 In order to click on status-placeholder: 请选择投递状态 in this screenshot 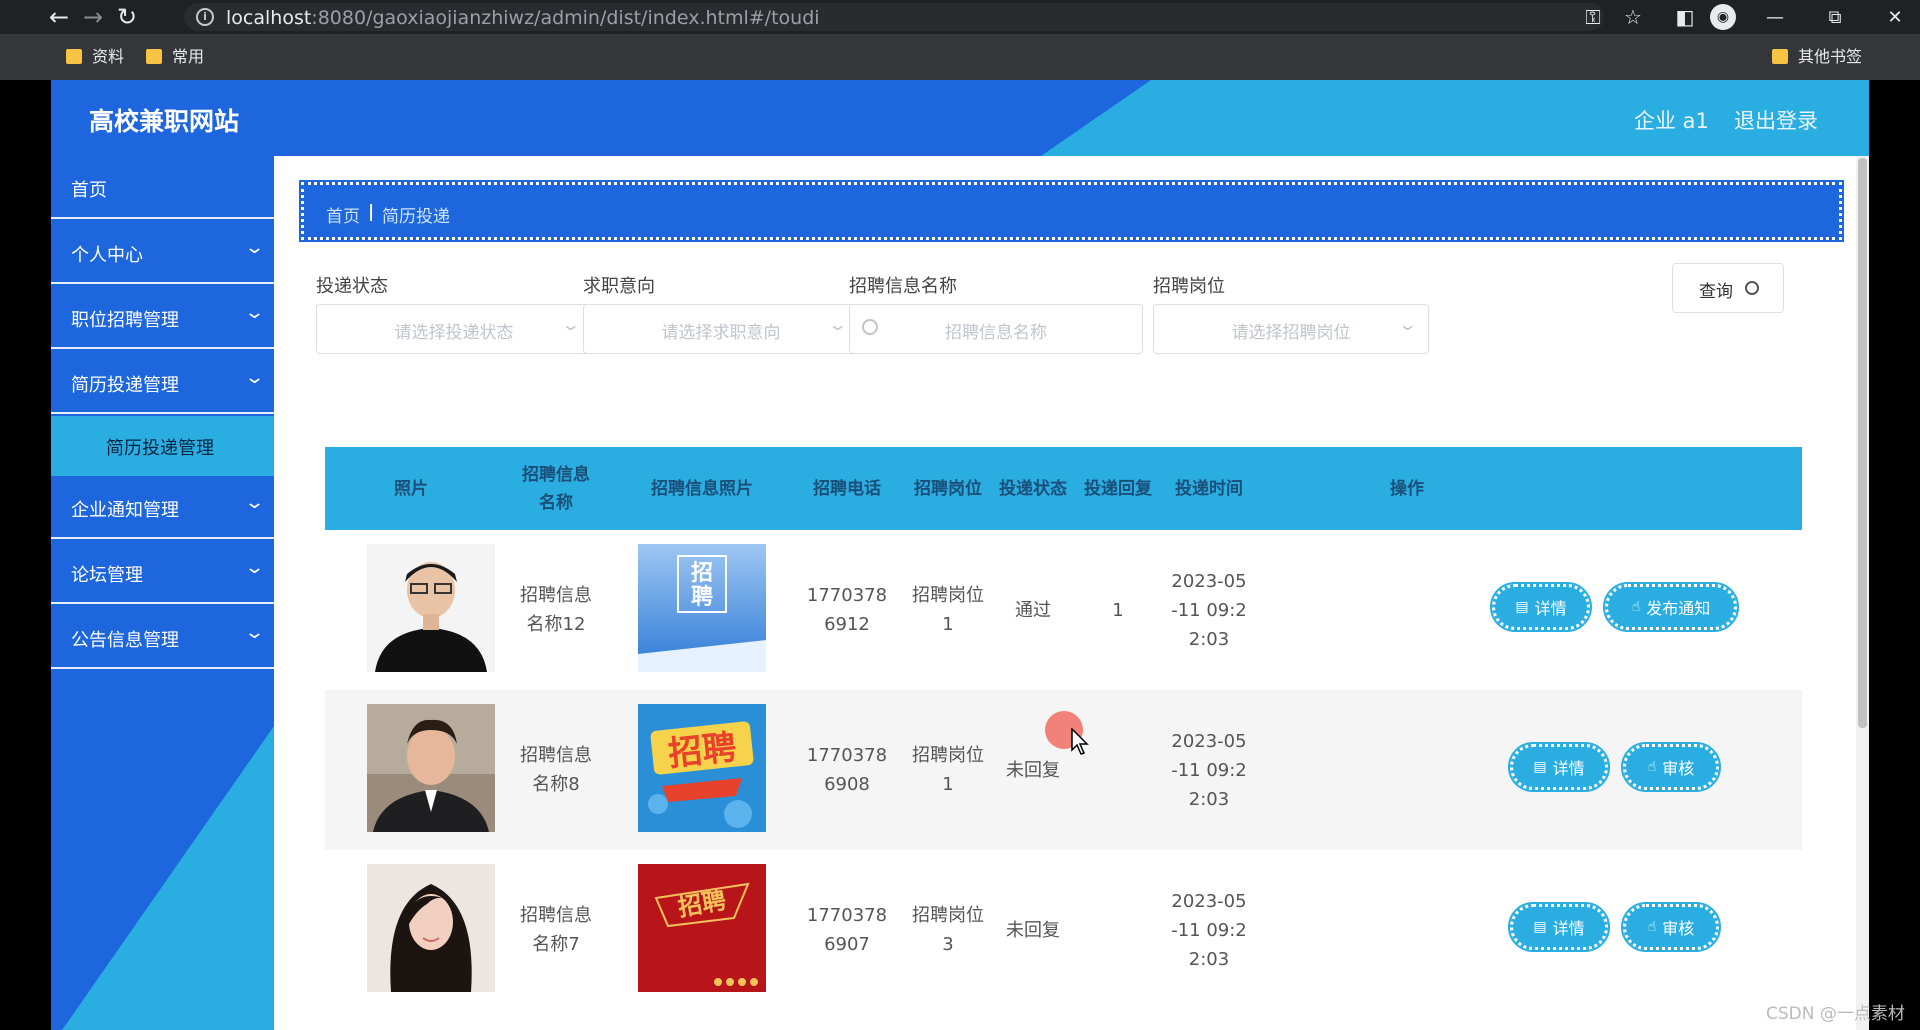, I will do `click(454, 333)`.